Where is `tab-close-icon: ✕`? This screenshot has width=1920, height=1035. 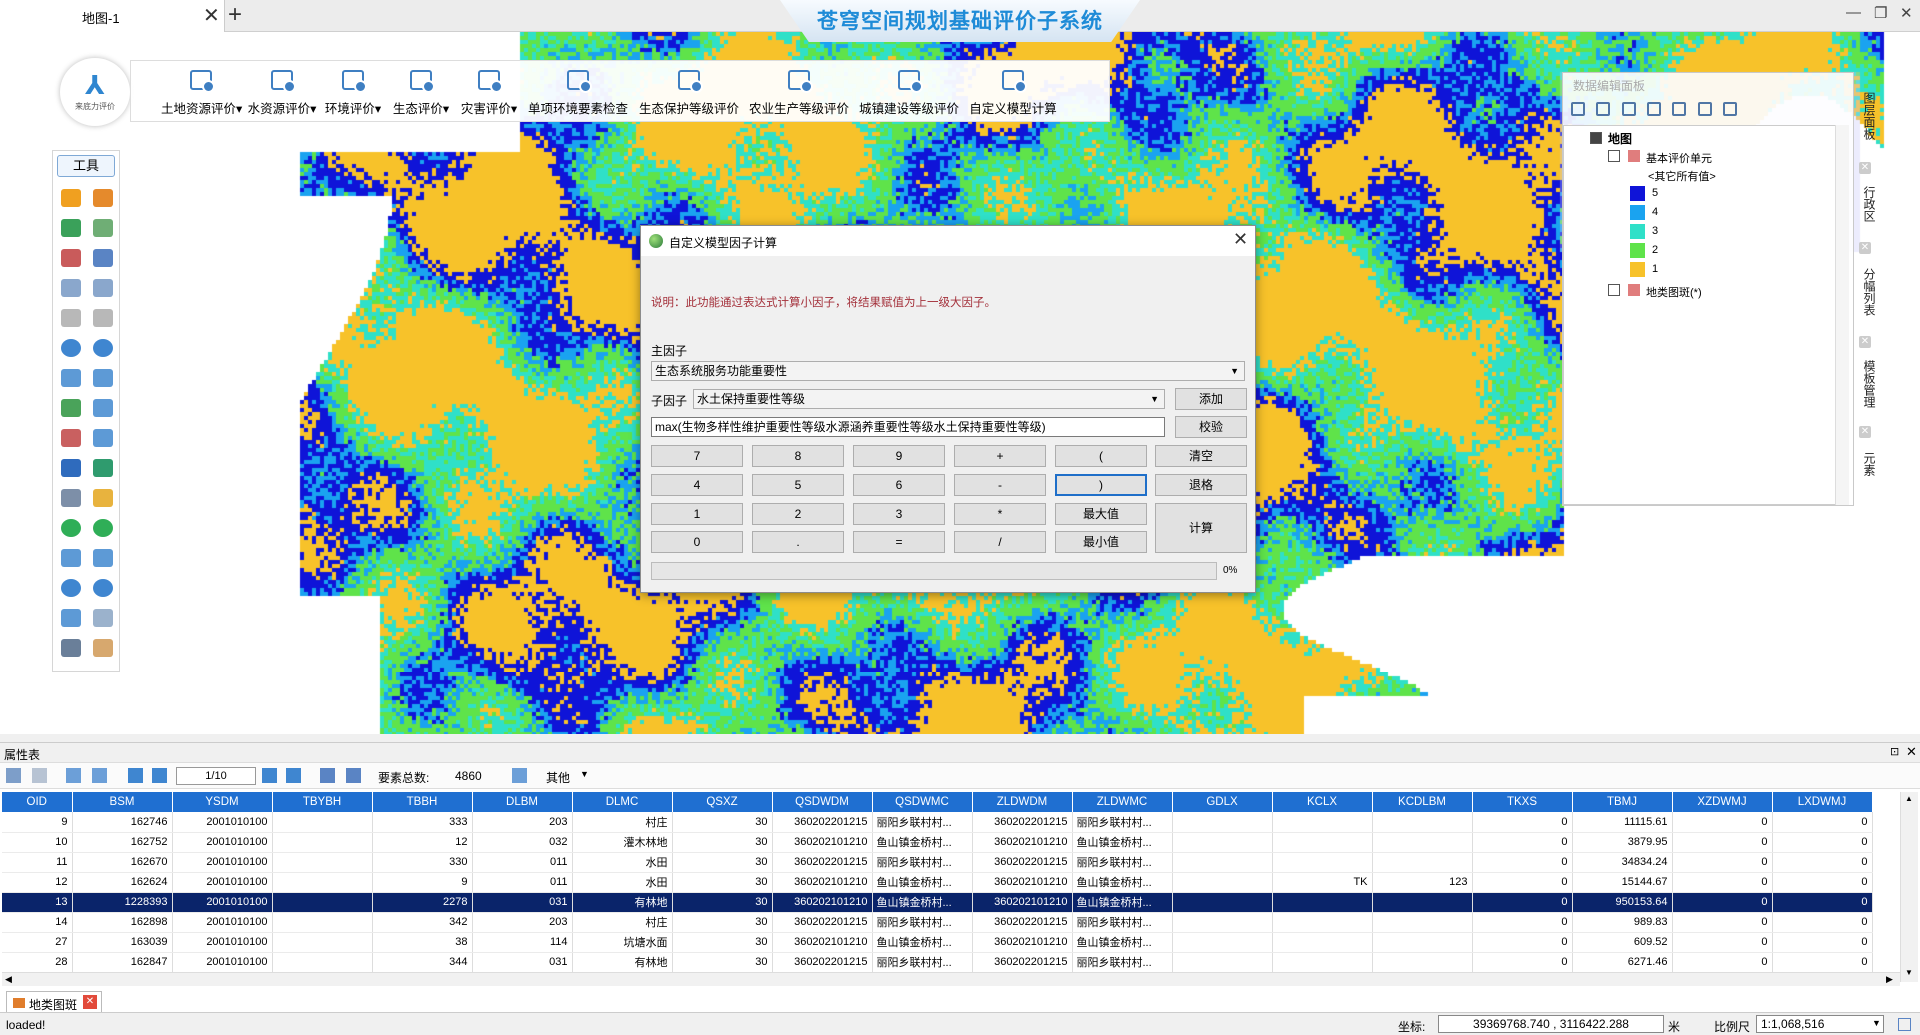
tab-close-icon: ✕ is located at coordinates (211, 15).